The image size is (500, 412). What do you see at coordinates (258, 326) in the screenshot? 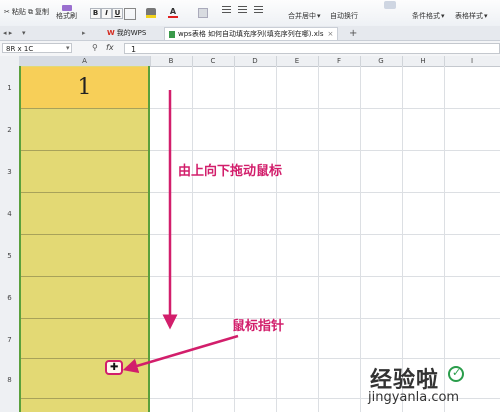
I see `pointer-annotation: 鼠标指针` at bounding box center [258, 326].